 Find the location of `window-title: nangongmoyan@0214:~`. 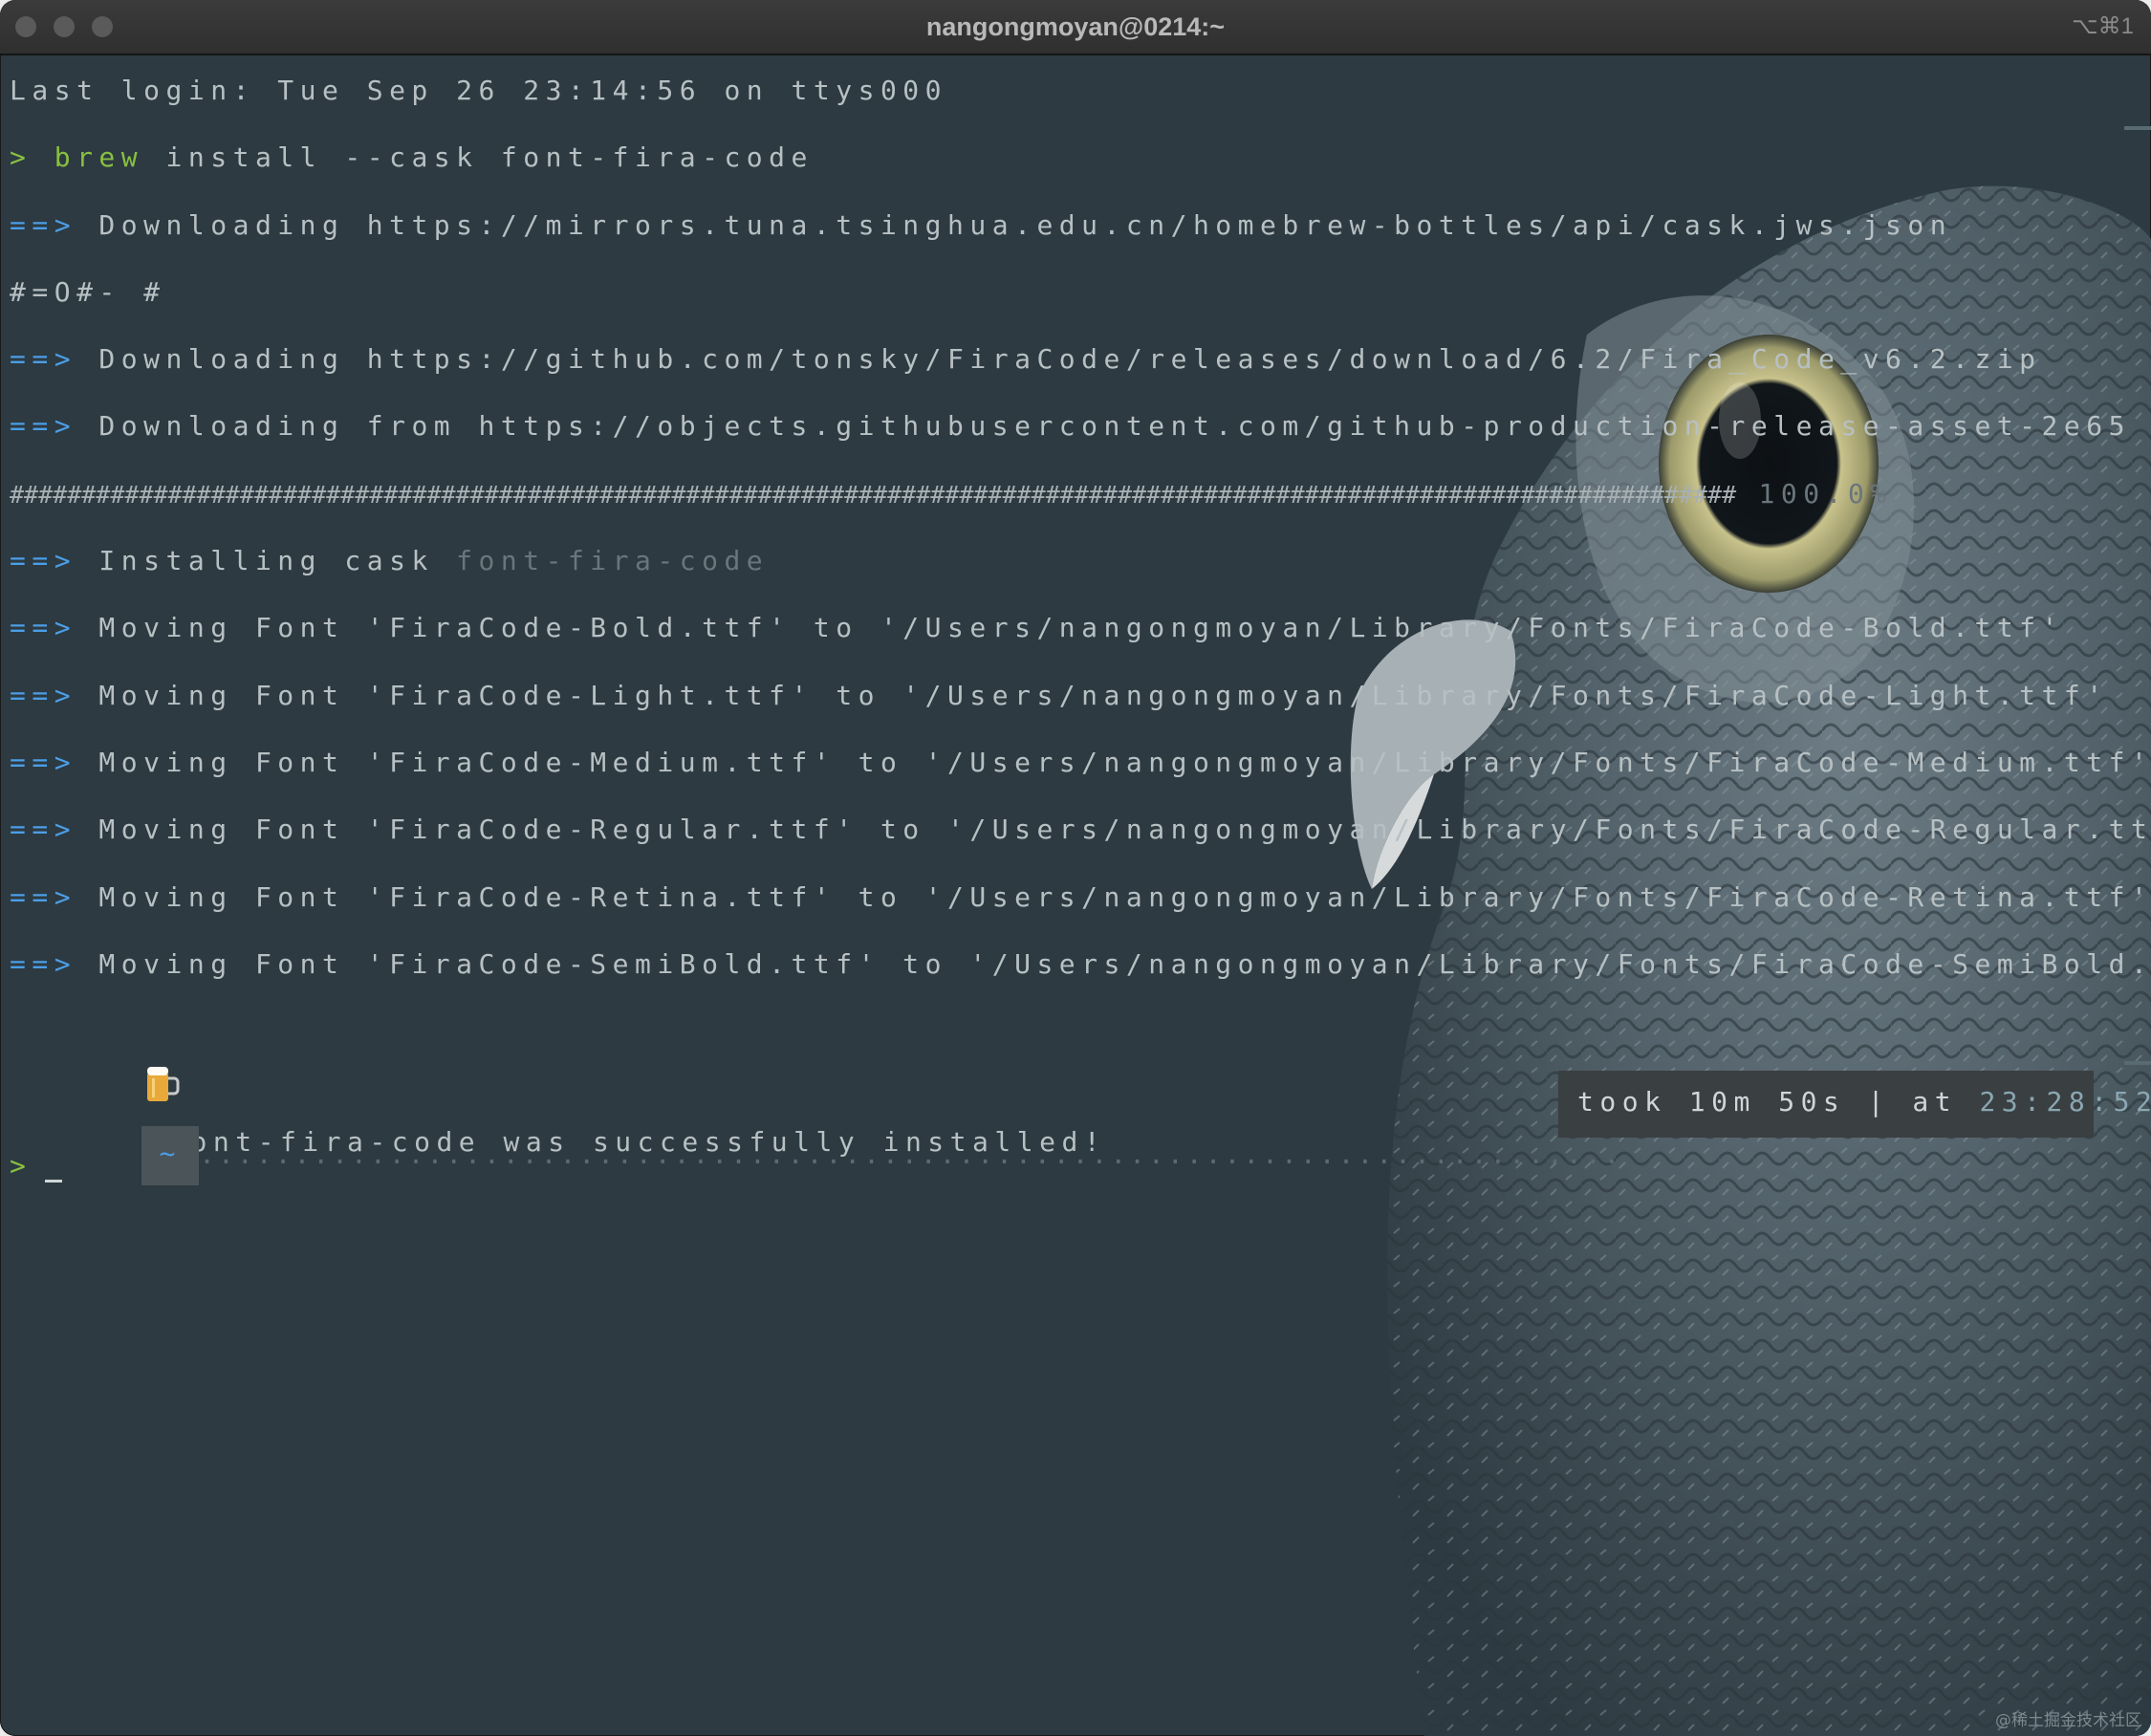

window-title: nangongmoyan@0214:~ is located at coordinates (1075, 26).